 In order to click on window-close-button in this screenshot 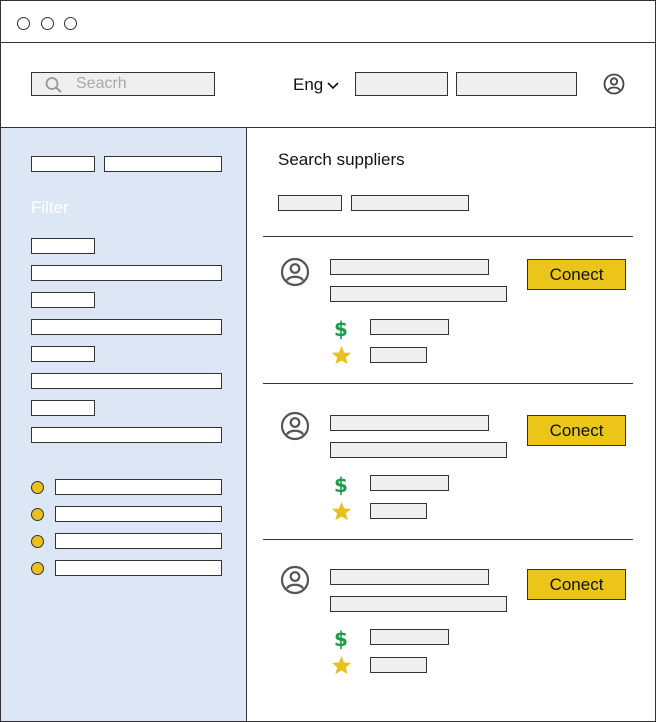, I will do `click(23, 23)`.